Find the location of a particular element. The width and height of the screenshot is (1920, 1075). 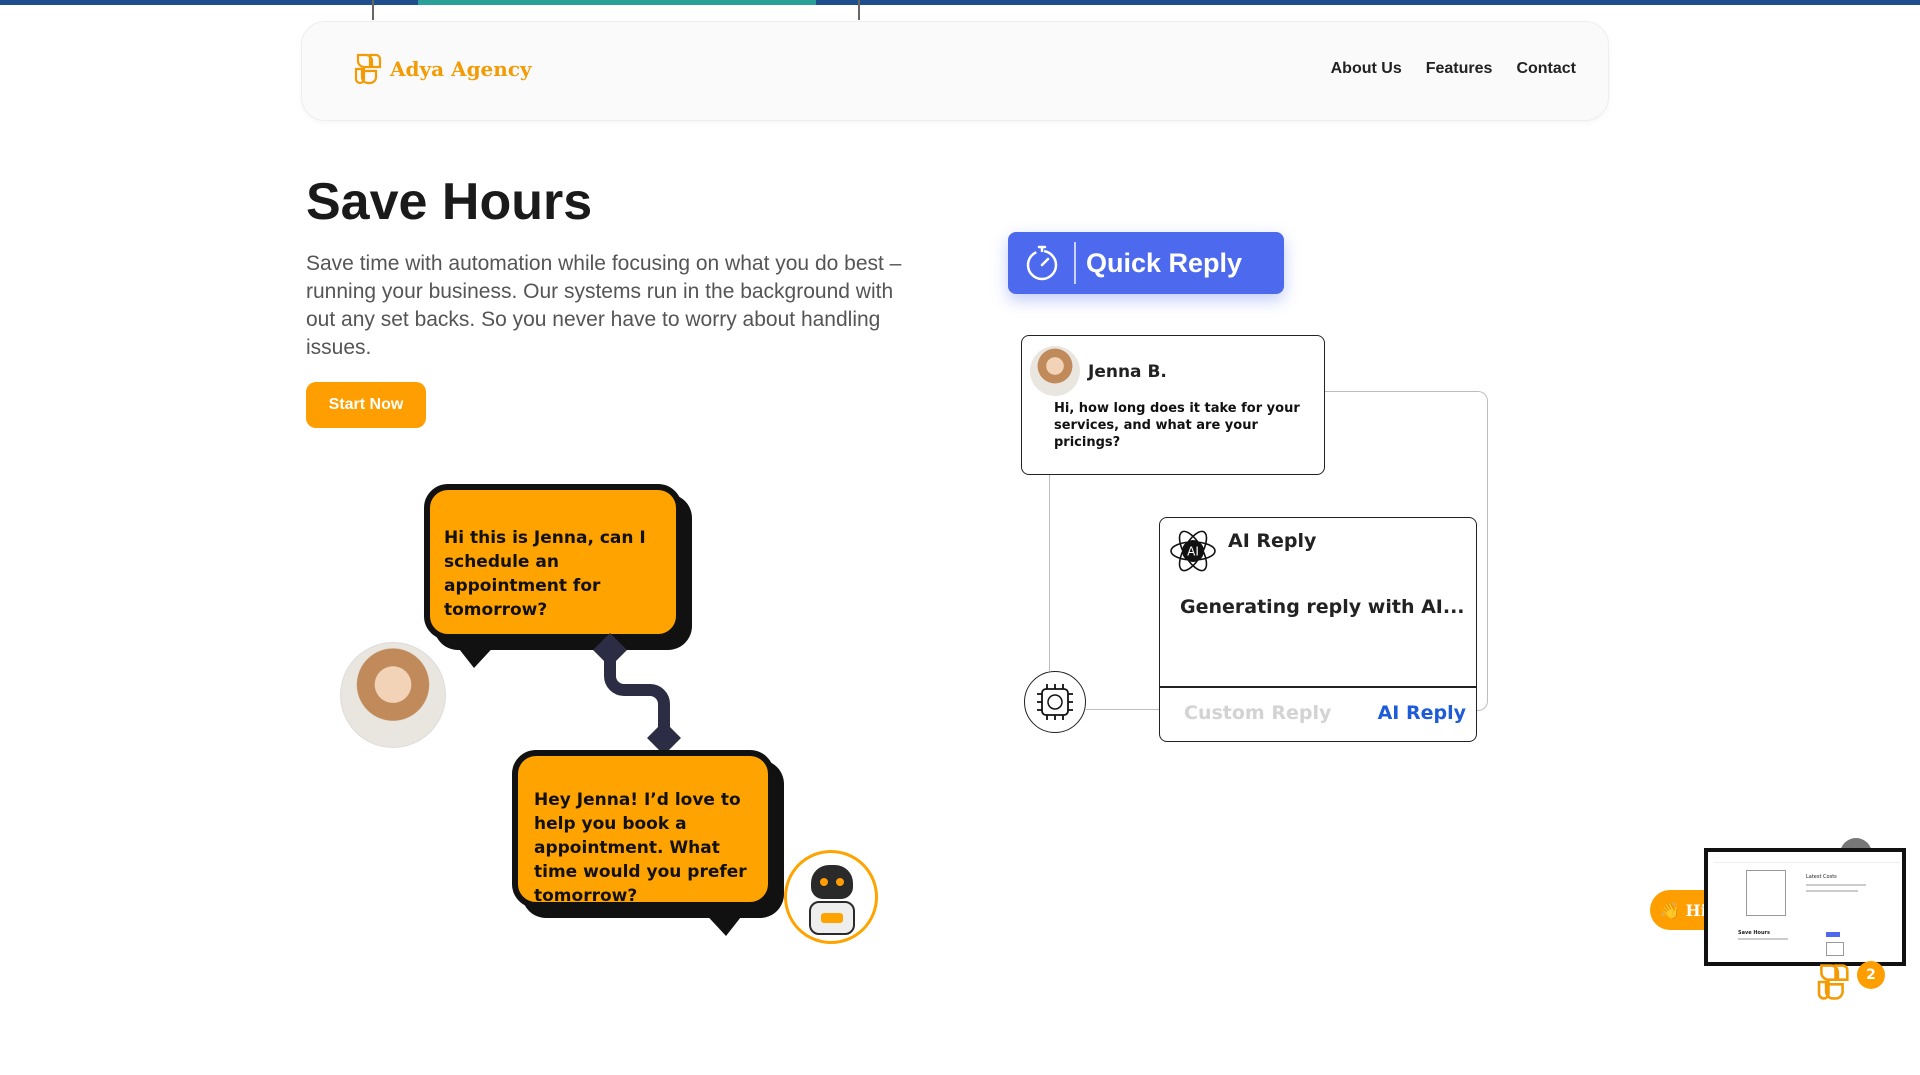

stopwatch-icon is located at coordinates (1042, 263).